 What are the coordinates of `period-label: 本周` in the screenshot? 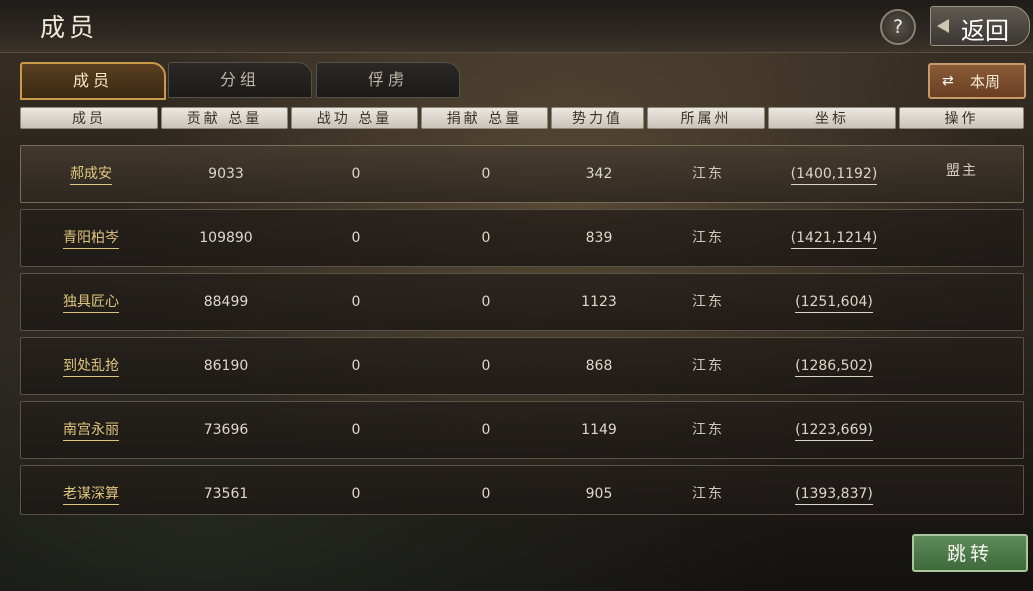 It's located at (985, 82).